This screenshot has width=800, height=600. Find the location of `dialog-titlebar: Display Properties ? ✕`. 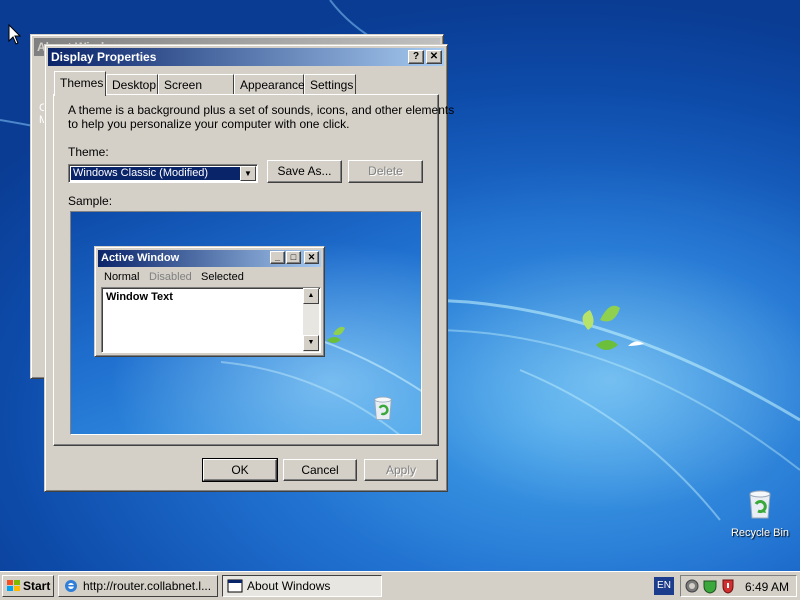

dialog-titlebar: Display Properties ? ✕ is located at coordinates (246, 57).